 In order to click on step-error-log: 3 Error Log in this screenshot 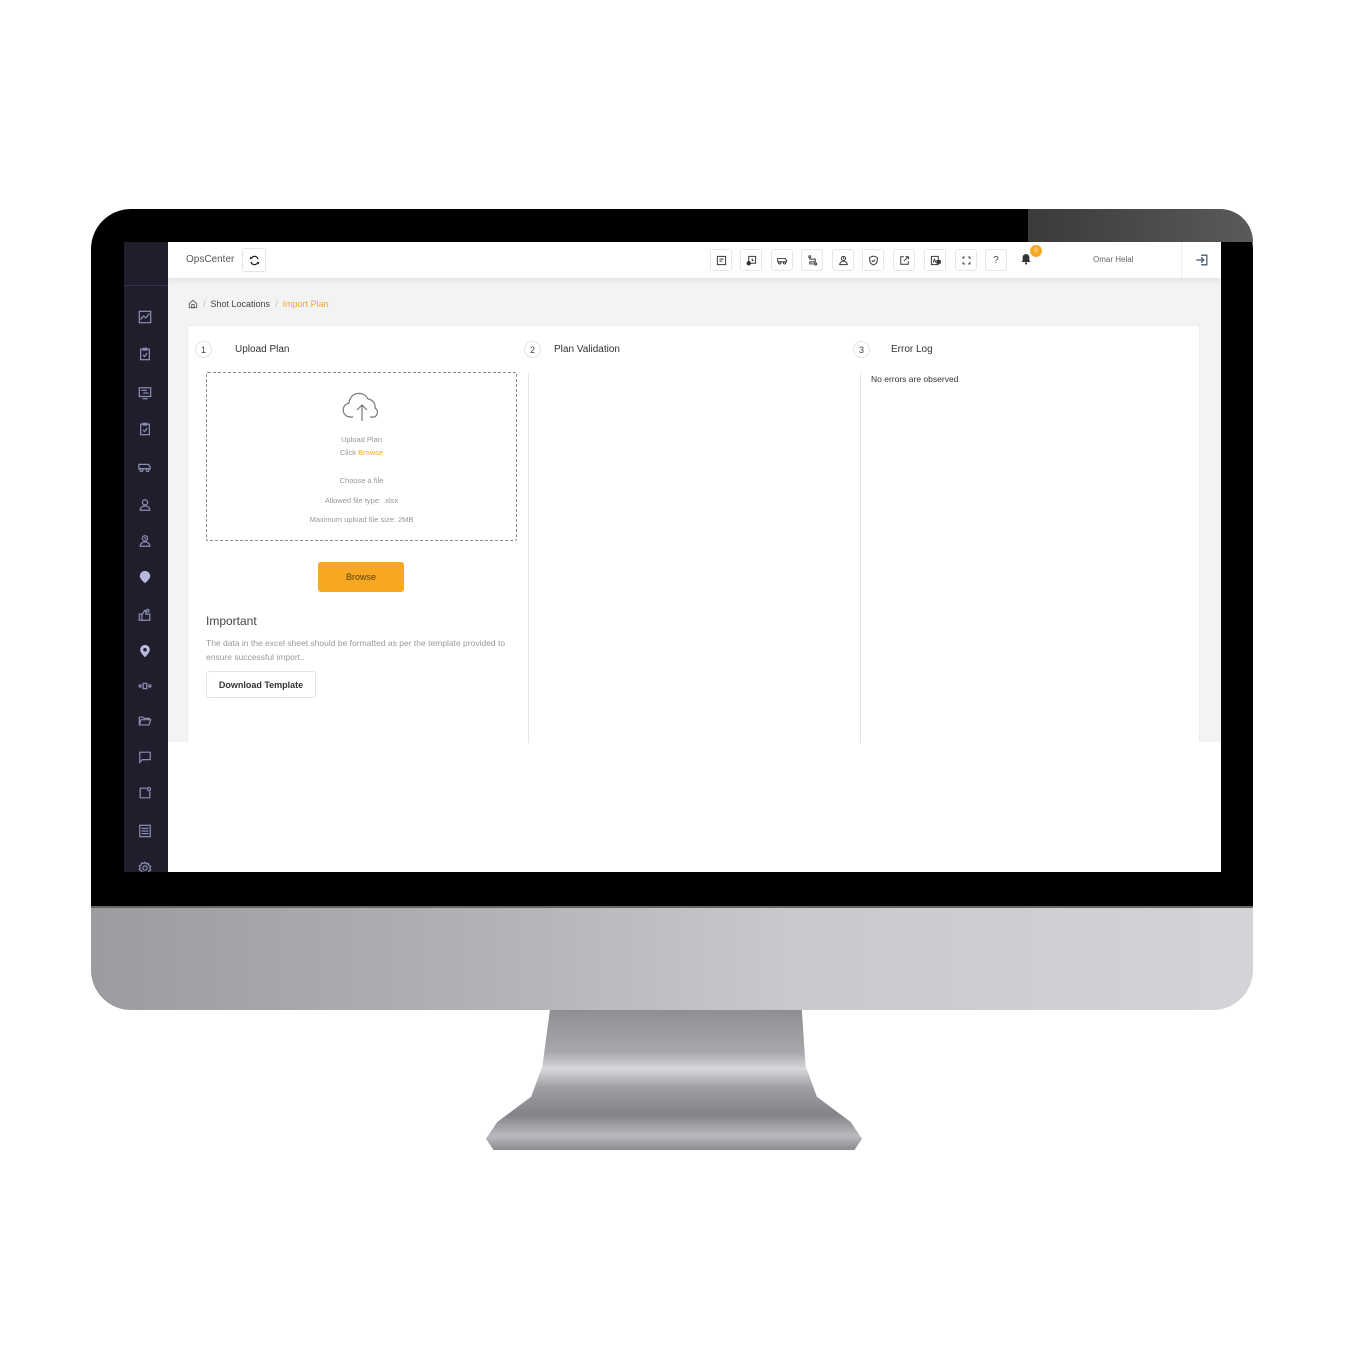, I will do `click(893, 349)`.